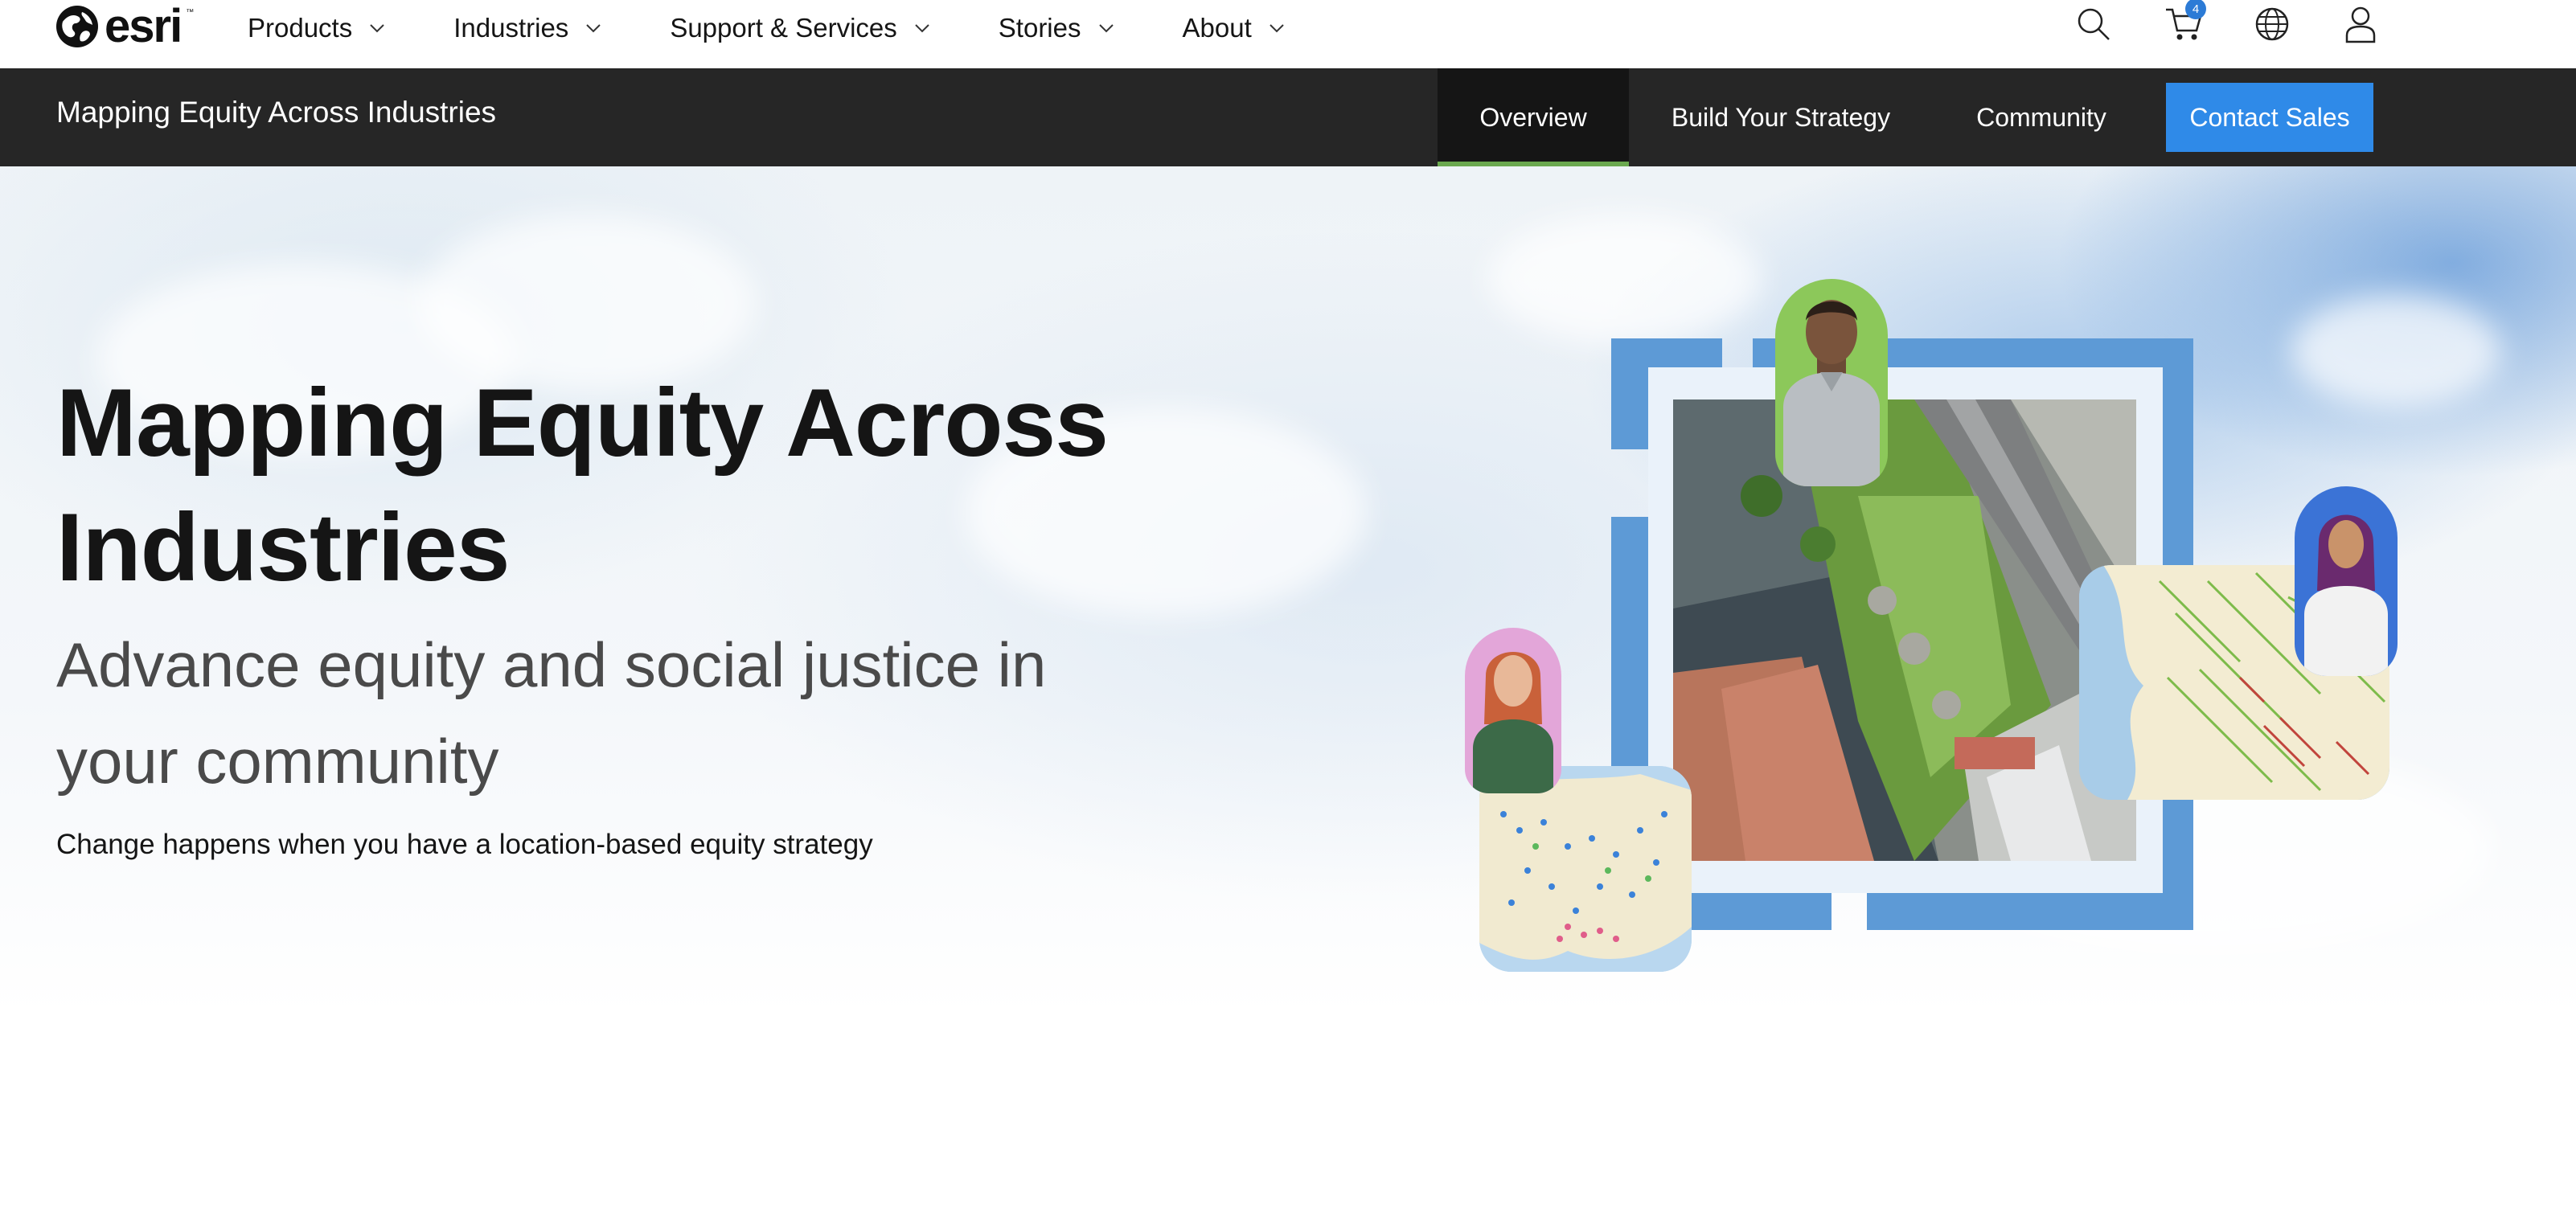  What do you see at coordinates (783, 28) in the screenshot?
I see `nav-support-services-label: Support & Services` at bounding box center [783, 28].